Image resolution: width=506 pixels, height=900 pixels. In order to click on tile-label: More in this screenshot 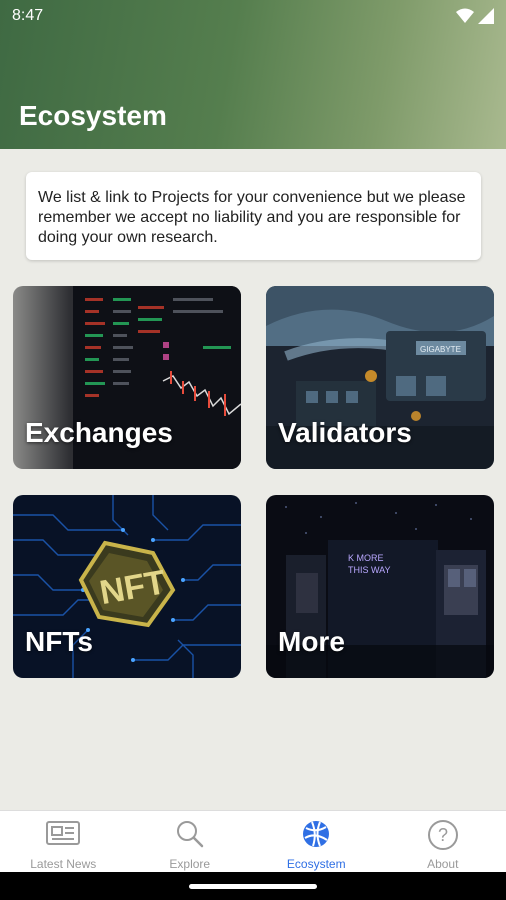, I will do `click(311, 641)`.